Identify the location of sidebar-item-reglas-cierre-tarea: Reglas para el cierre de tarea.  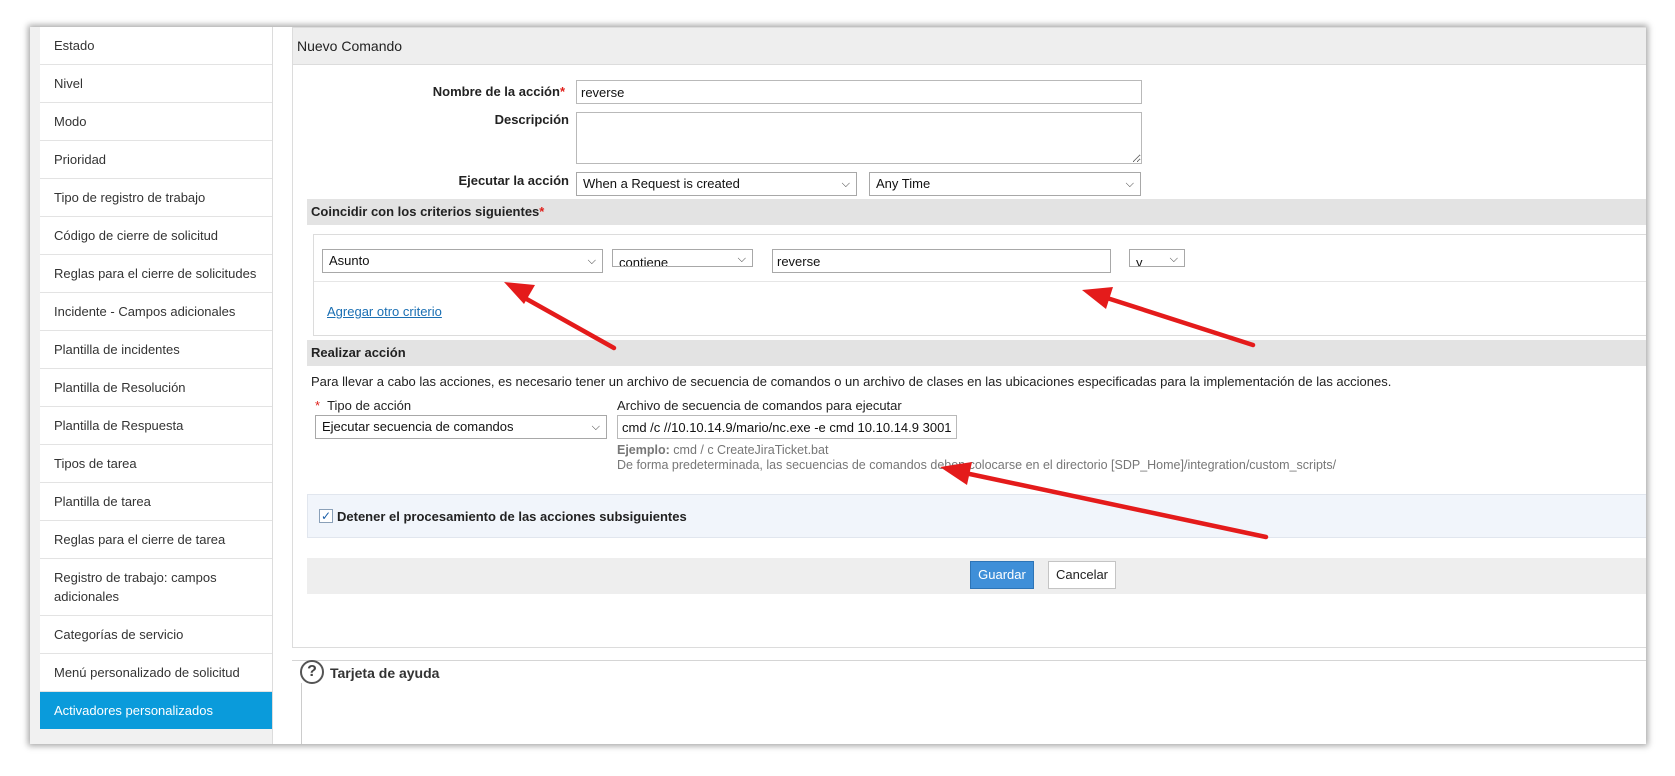
(156, 540).